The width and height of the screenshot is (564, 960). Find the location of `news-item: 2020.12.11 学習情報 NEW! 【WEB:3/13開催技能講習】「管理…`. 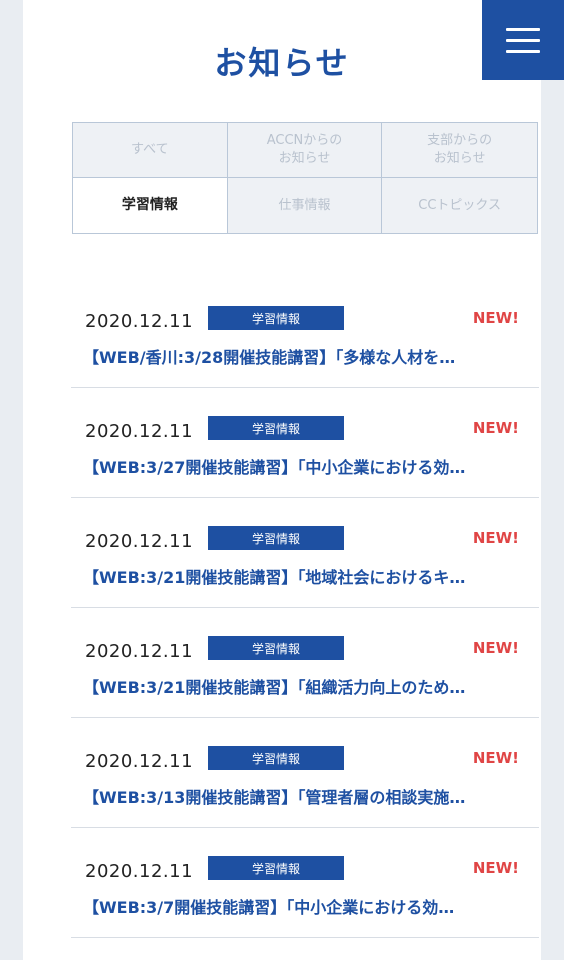

news-item: 2020.12.11 学習情報 NEW! 【WEB:3/13開催技能講習】「管理… is located at coordinates (305, 773).